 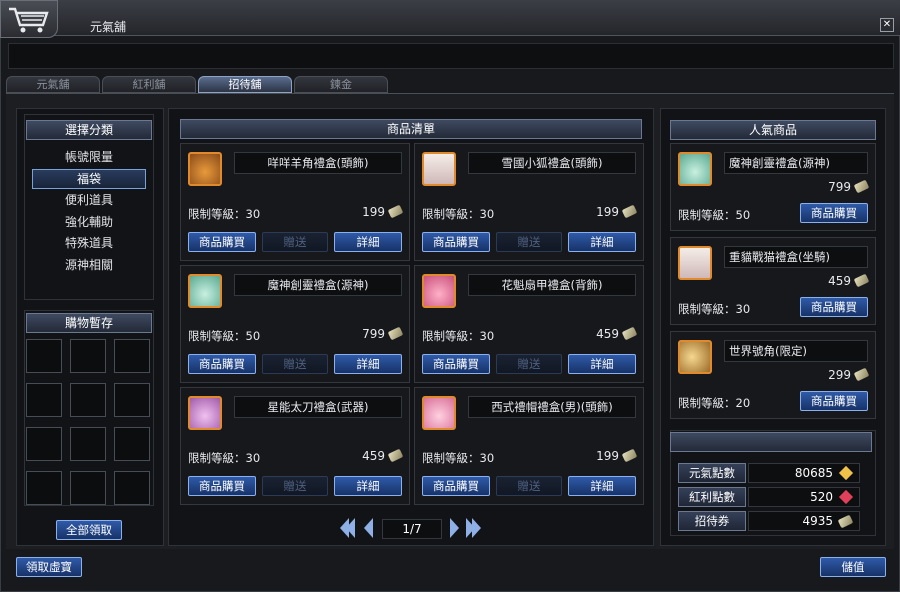 I want to click on recharge-button: 儲值, so click(x=853, y=567).